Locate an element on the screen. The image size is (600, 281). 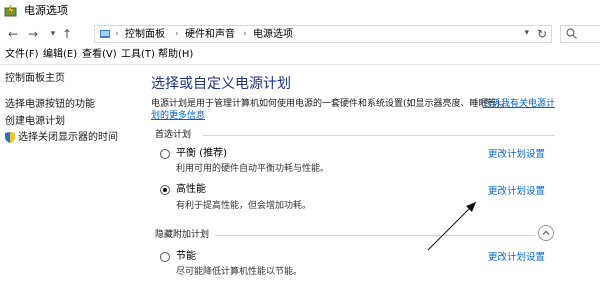
collapse-icon is located at coordinates (546, 233).